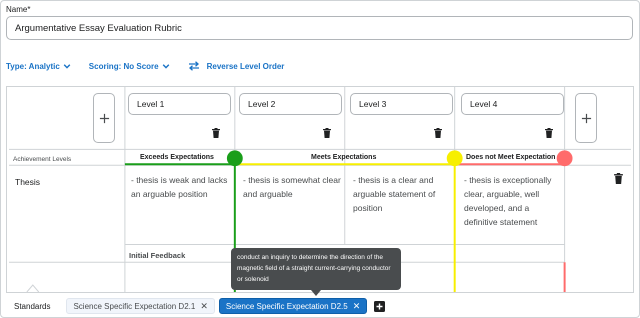  What do you see at coordinates (293, 187) in the screenshot?
I see `level-description: - thesis is somewhat clear and arguable` at bounding box center [293, 187].